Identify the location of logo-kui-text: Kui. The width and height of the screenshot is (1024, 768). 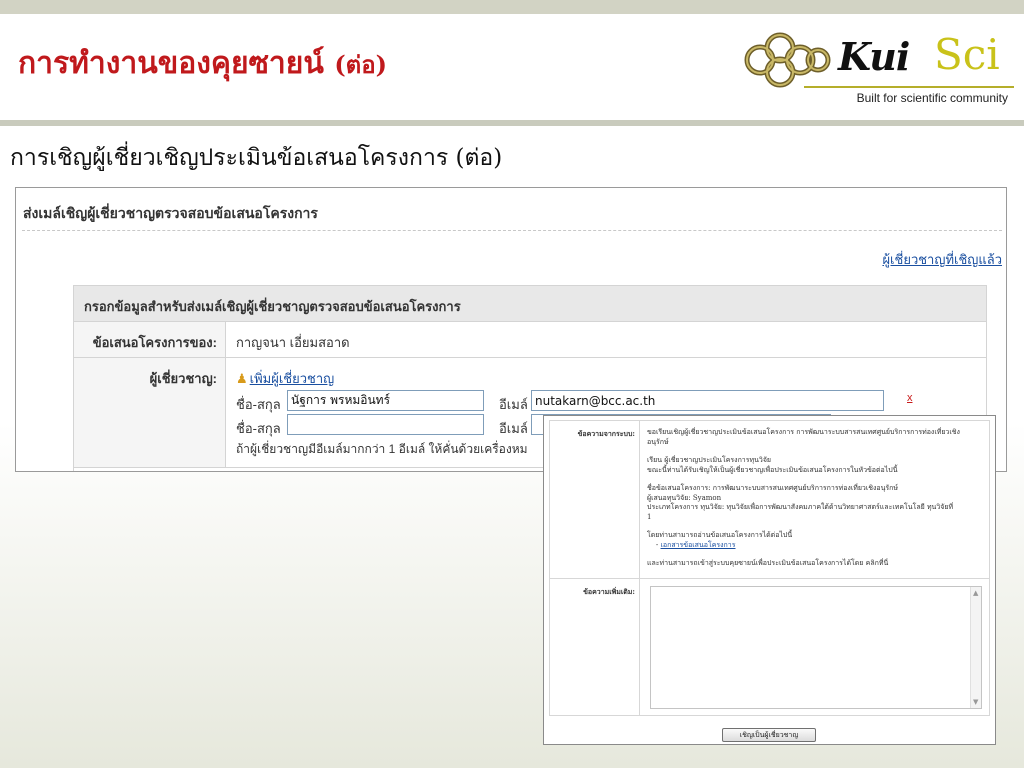
(874, 56).